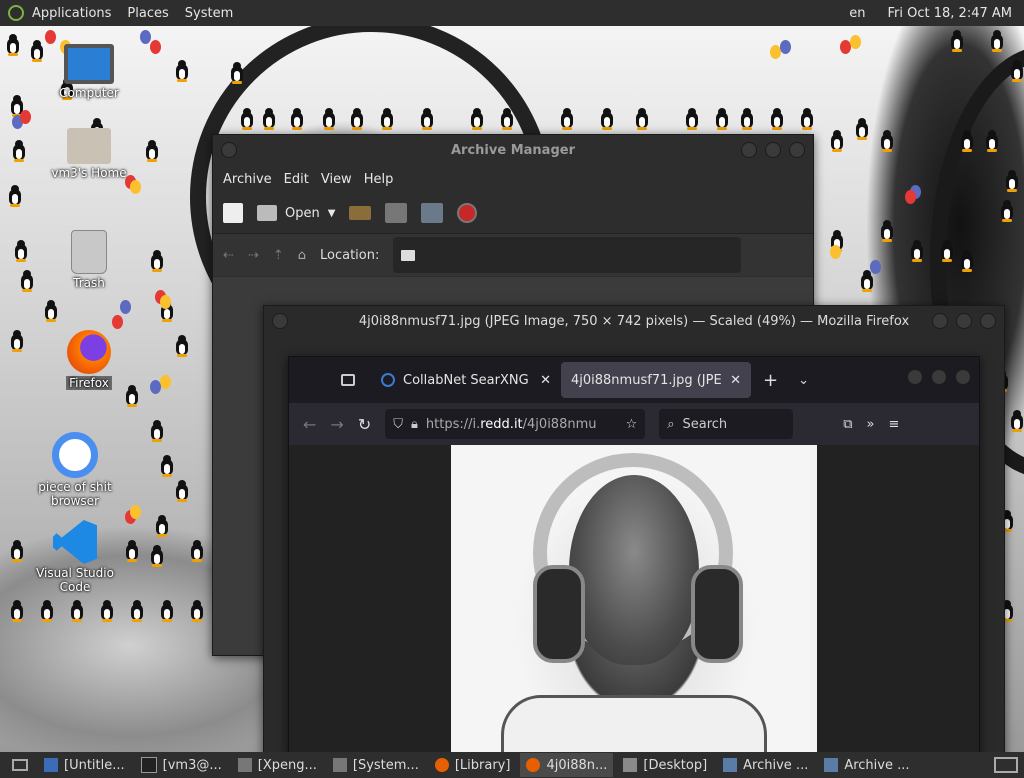 The image size is (1024, 778). What do you see at coordinates (267, 213) in the screenshot?
I see `open-folder-icon` at bounding box center [267, 213].